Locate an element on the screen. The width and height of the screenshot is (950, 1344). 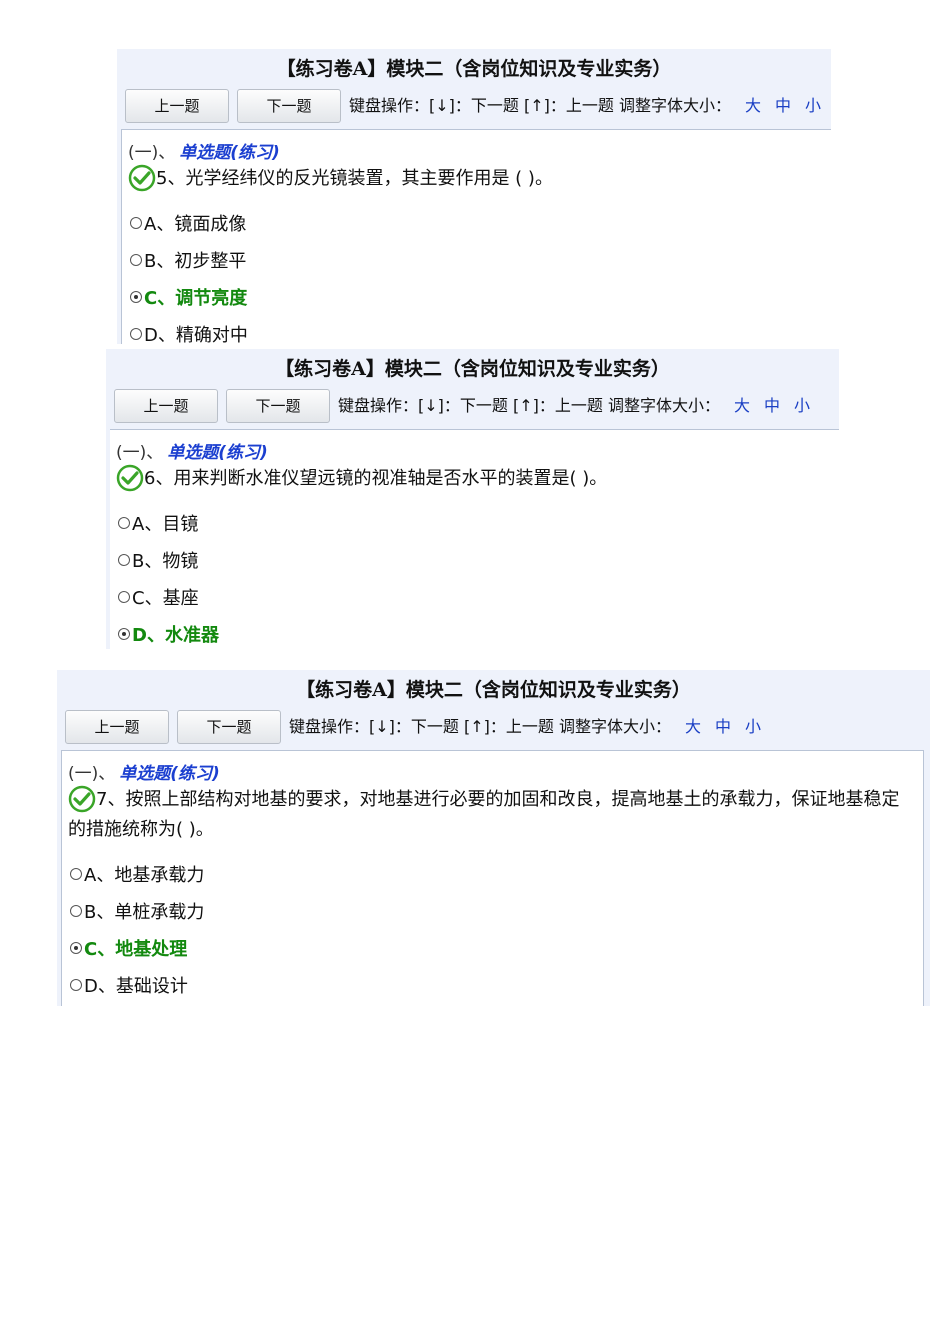
option-b: B、初步整平 is located at coordinates (188, 260).